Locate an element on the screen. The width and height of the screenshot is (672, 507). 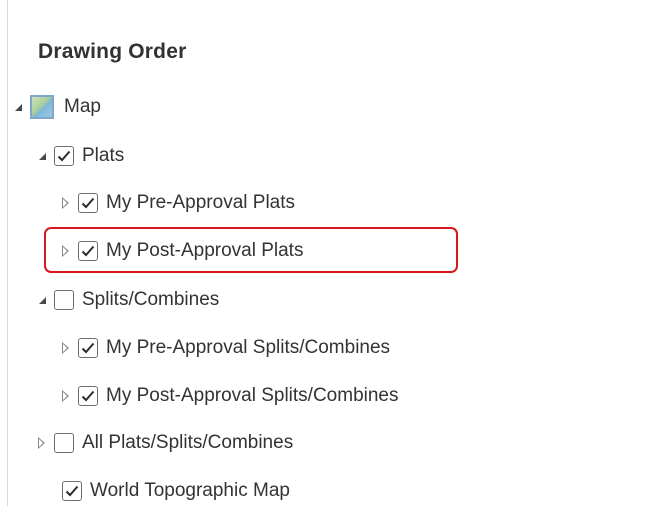
tree-item-label: Splits/Combines is located at coordinates (151, 299).